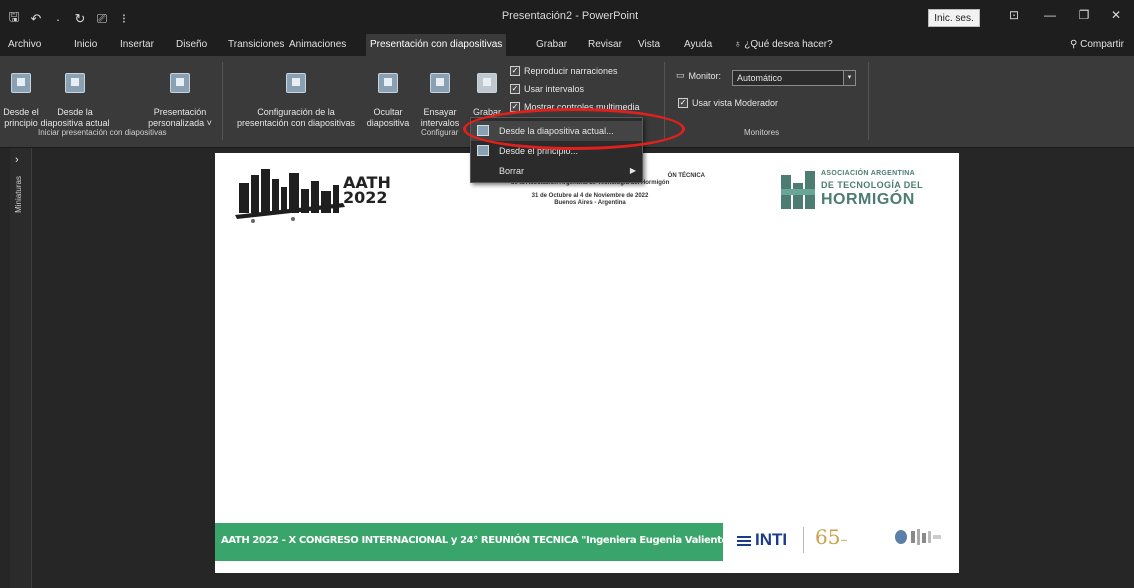  I want to click on thumbnails-label: Miniaturas, so click(18, 194).